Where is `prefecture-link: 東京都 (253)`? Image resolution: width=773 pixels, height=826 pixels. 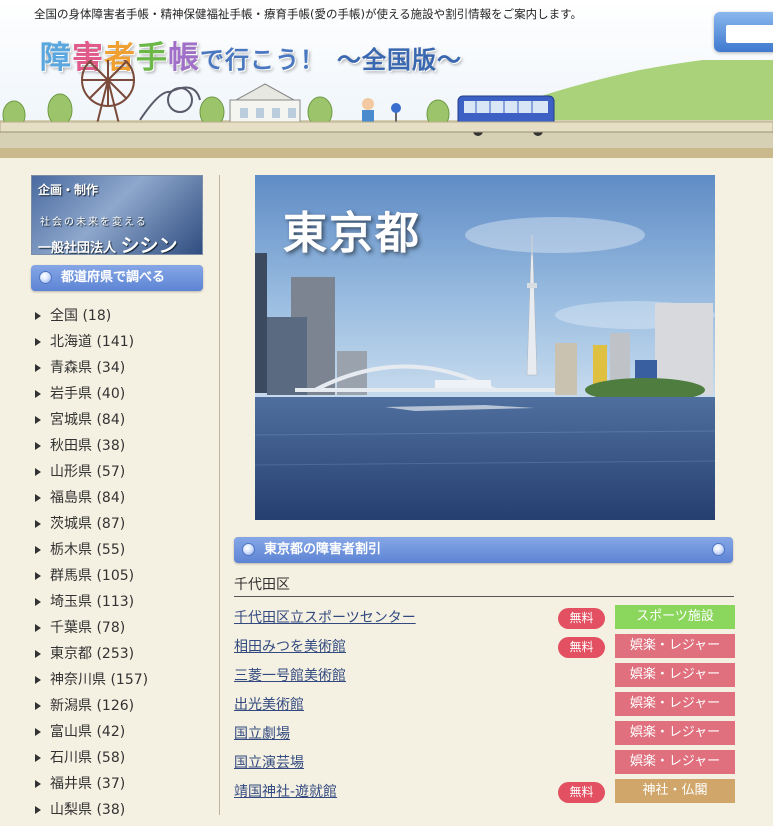
prefecture-link: 東京都 (253) is located at coordinates (117, 657).